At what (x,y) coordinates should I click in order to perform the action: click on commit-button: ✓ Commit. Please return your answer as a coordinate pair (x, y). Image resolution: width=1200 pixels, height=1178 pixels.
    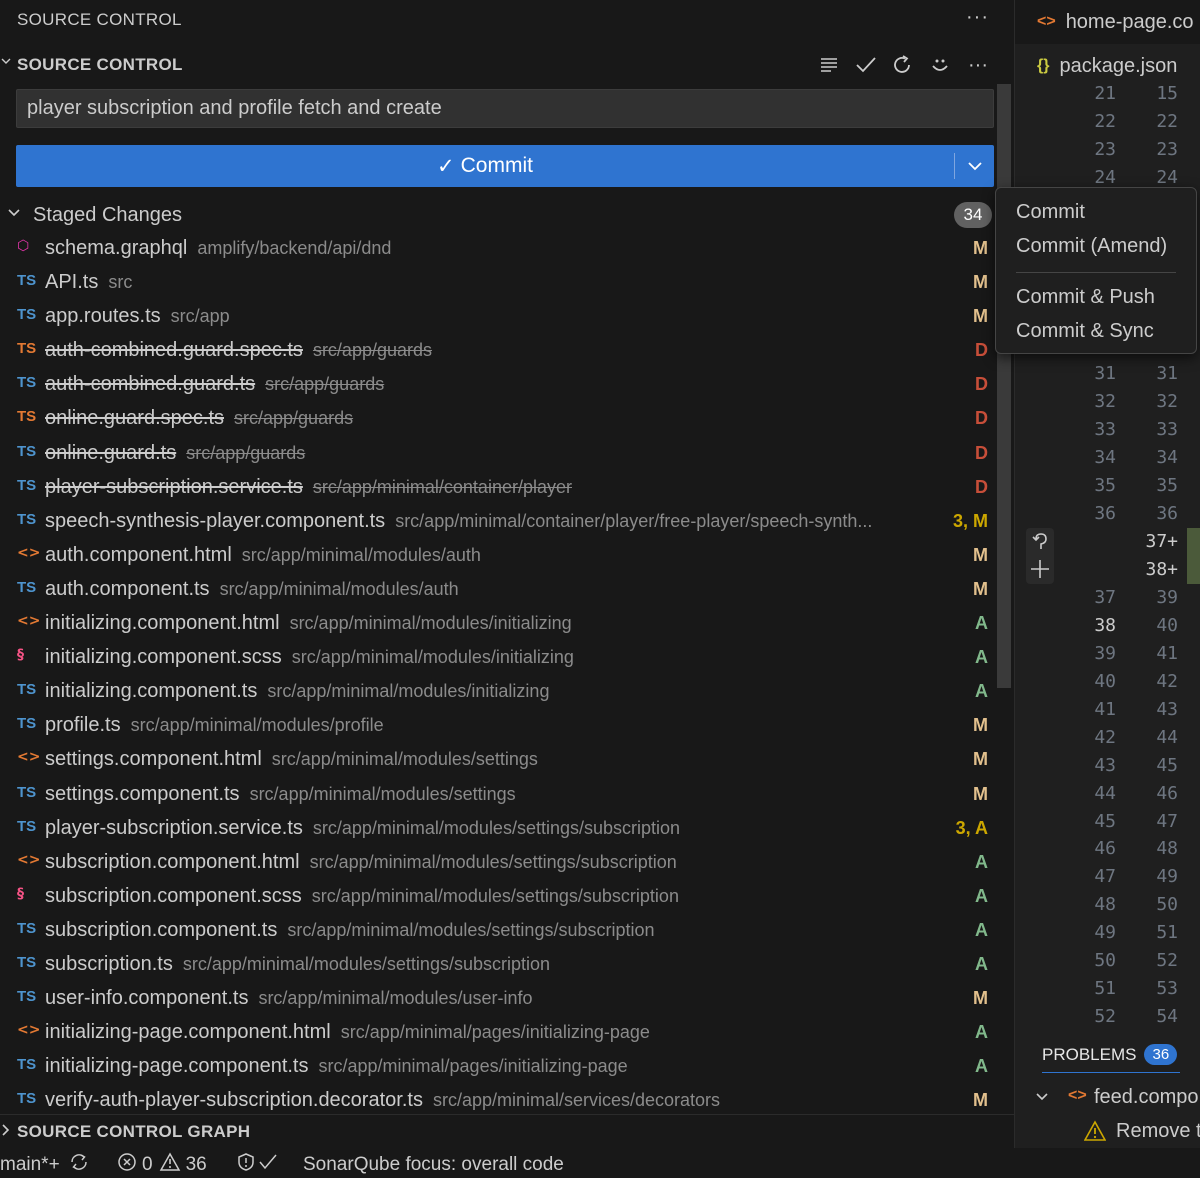
    Looking at the image, I should click on (505, 166).